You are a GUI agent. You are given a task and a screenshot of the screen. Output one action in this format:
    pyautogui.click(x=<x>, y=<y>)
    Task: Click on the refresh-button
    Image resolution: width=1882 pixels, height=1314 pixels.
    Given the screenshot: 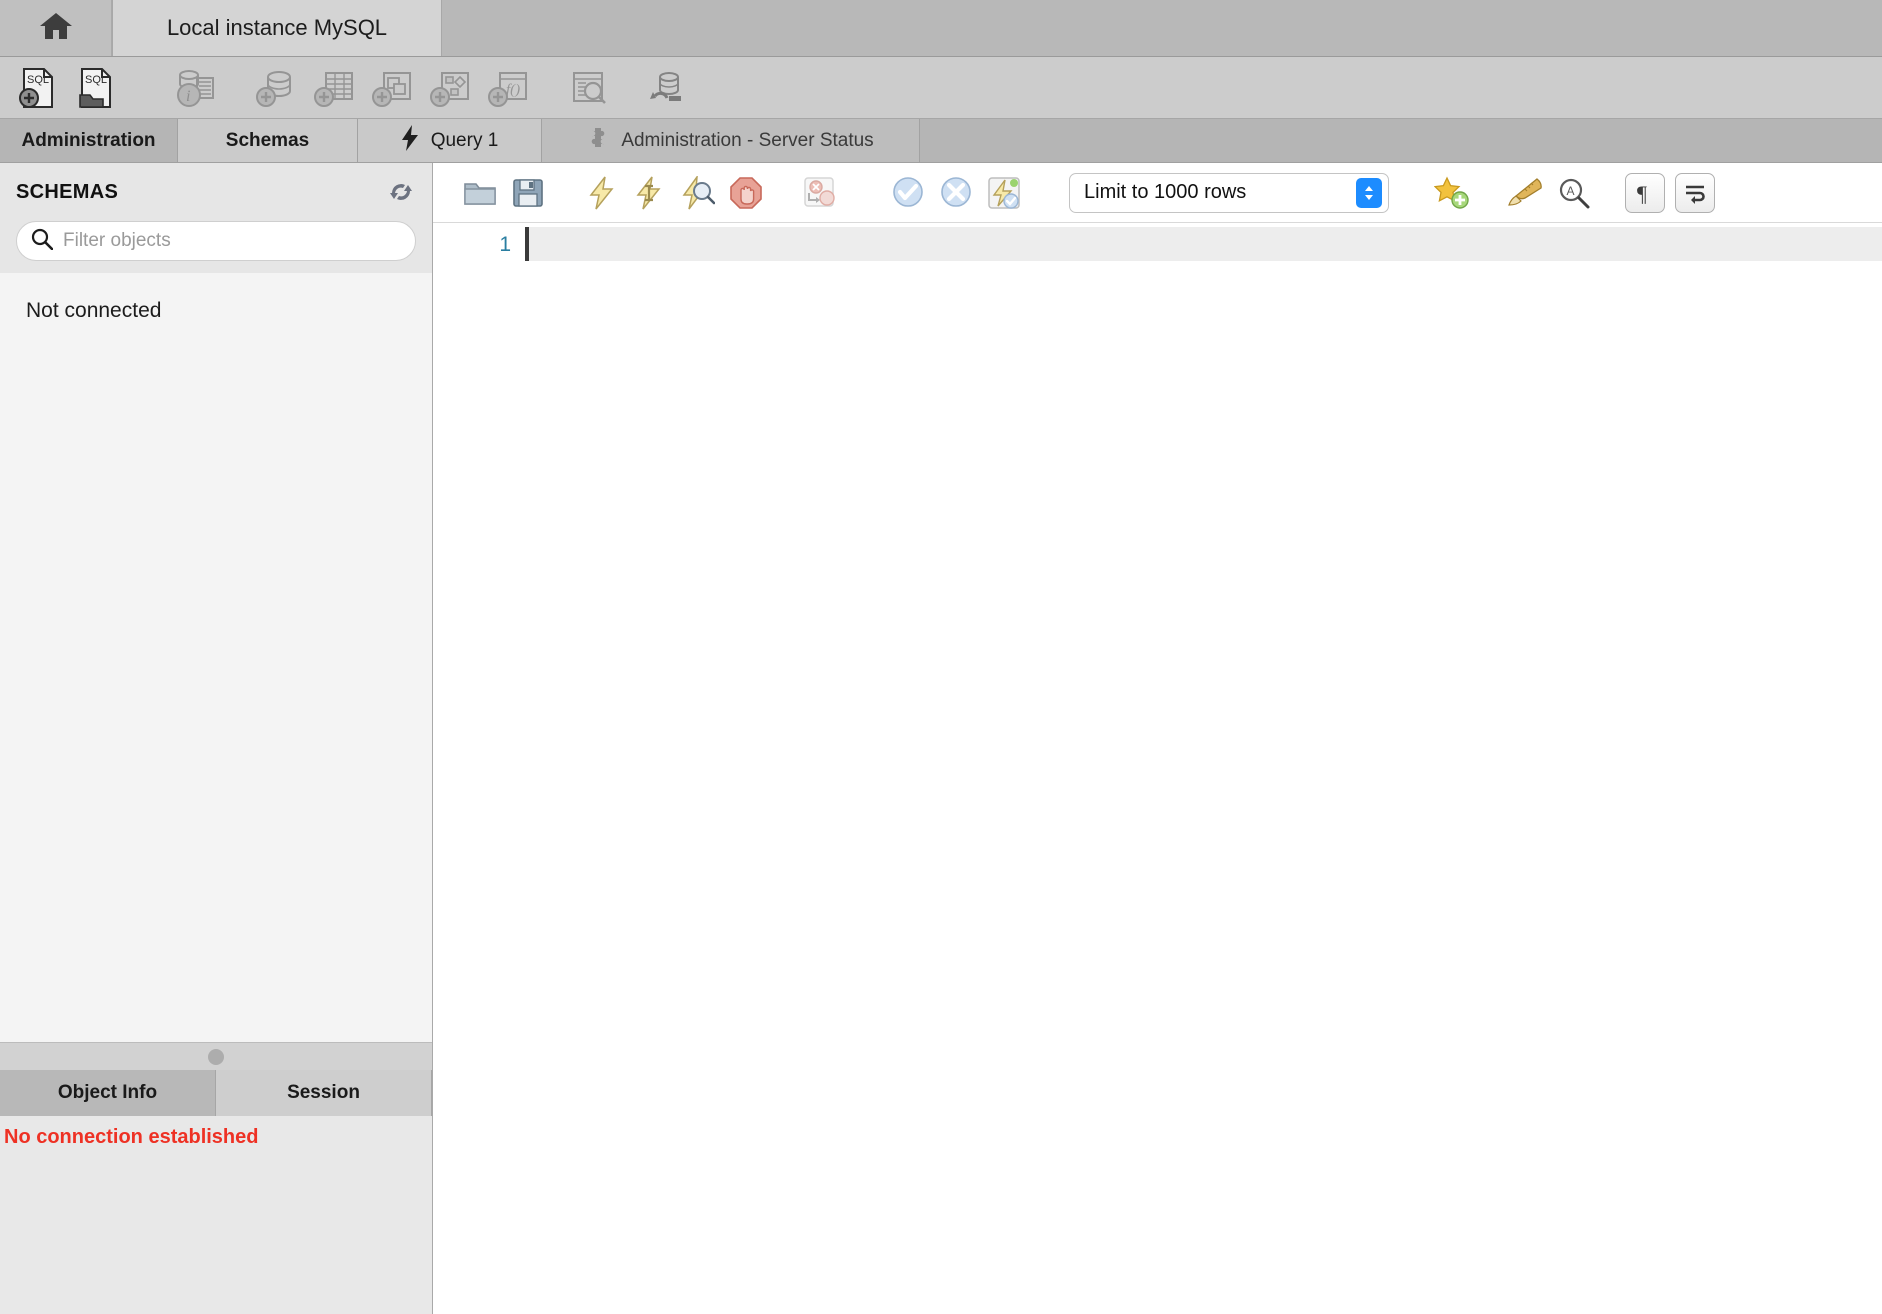 What is the action you would take?
    pyautogui.click(x=401, y=192)
    